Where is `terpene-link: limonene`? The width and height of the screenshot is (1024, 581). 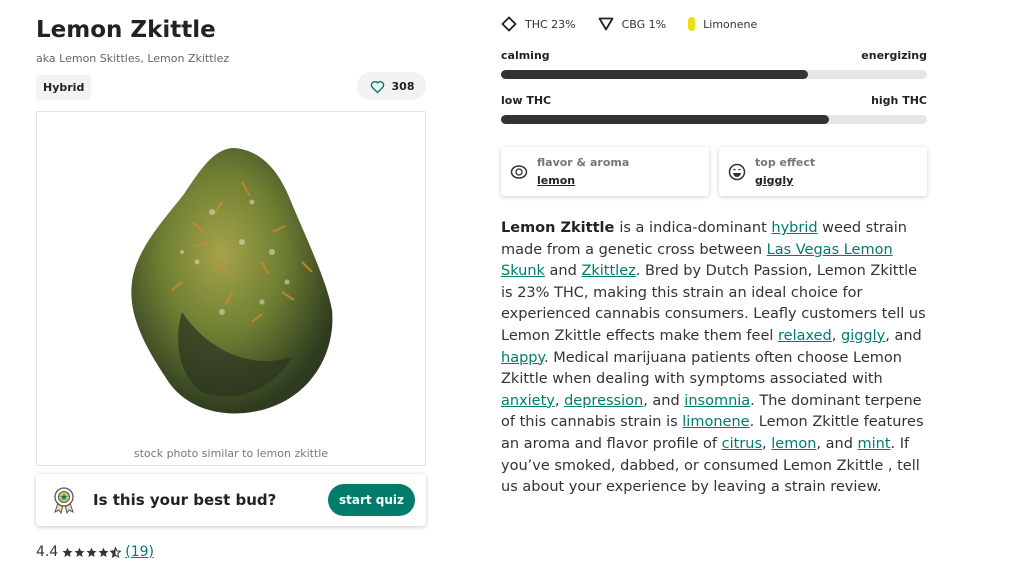 terpene-link: limonene is located at coordinates (715, 422).